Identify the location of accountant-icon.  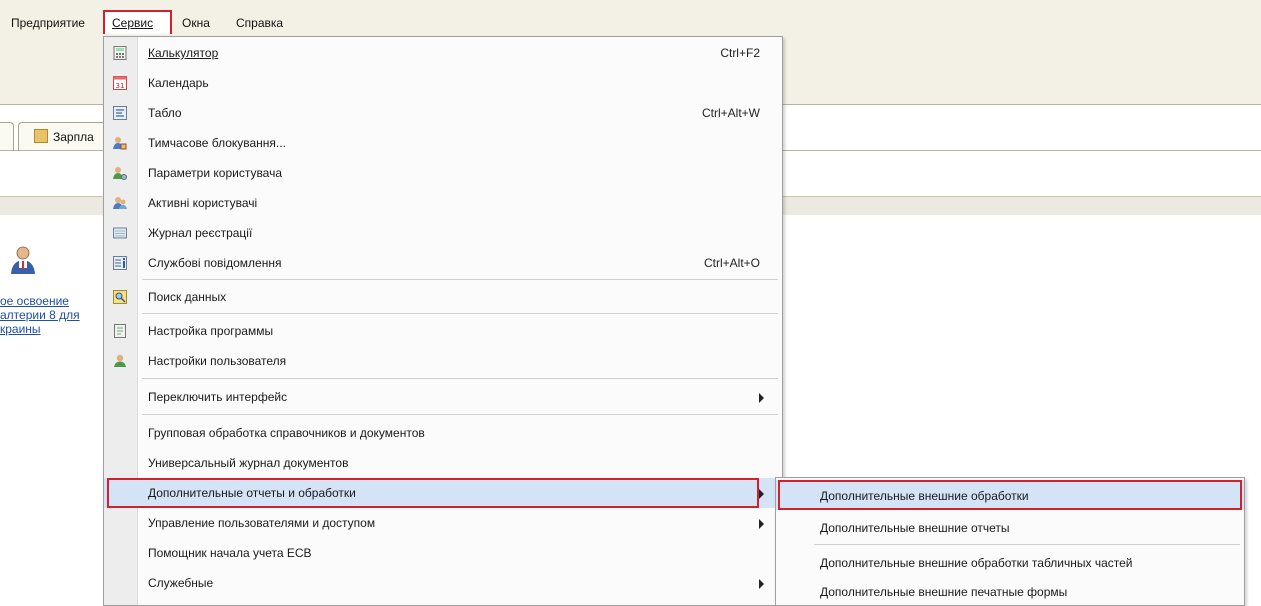
(23, 260).